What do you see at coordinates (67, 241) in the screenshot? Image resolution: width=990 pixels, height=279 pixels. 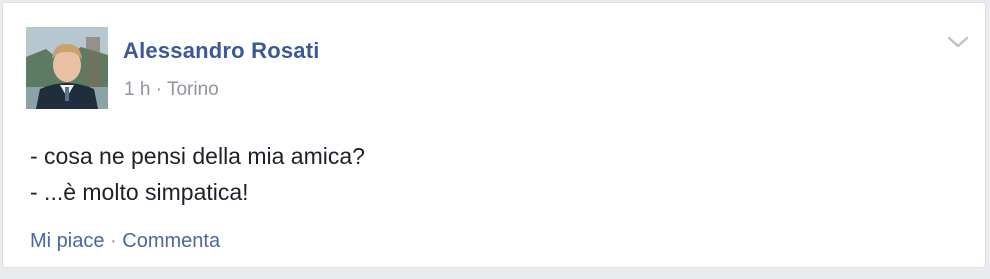 I see `like-link: Mi piace` at bounding box center [67, 241].